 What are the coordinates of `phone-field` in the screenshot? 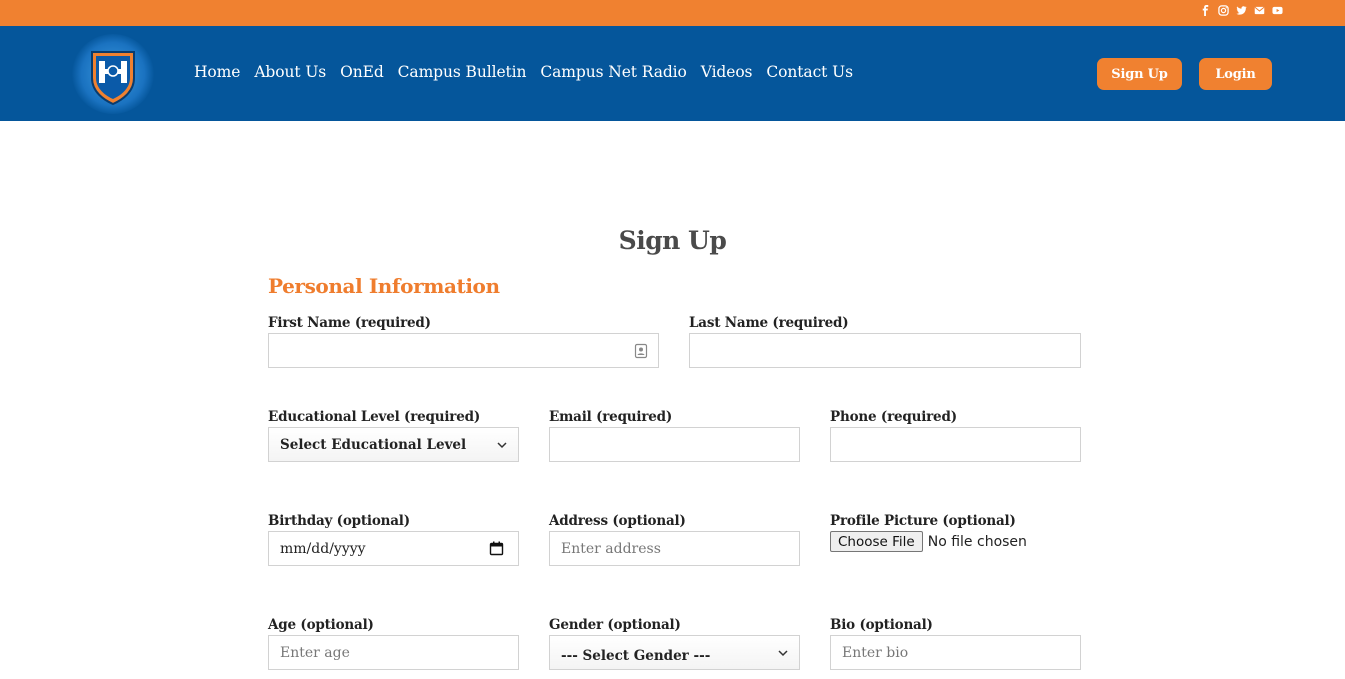 It's located at (955, 444).